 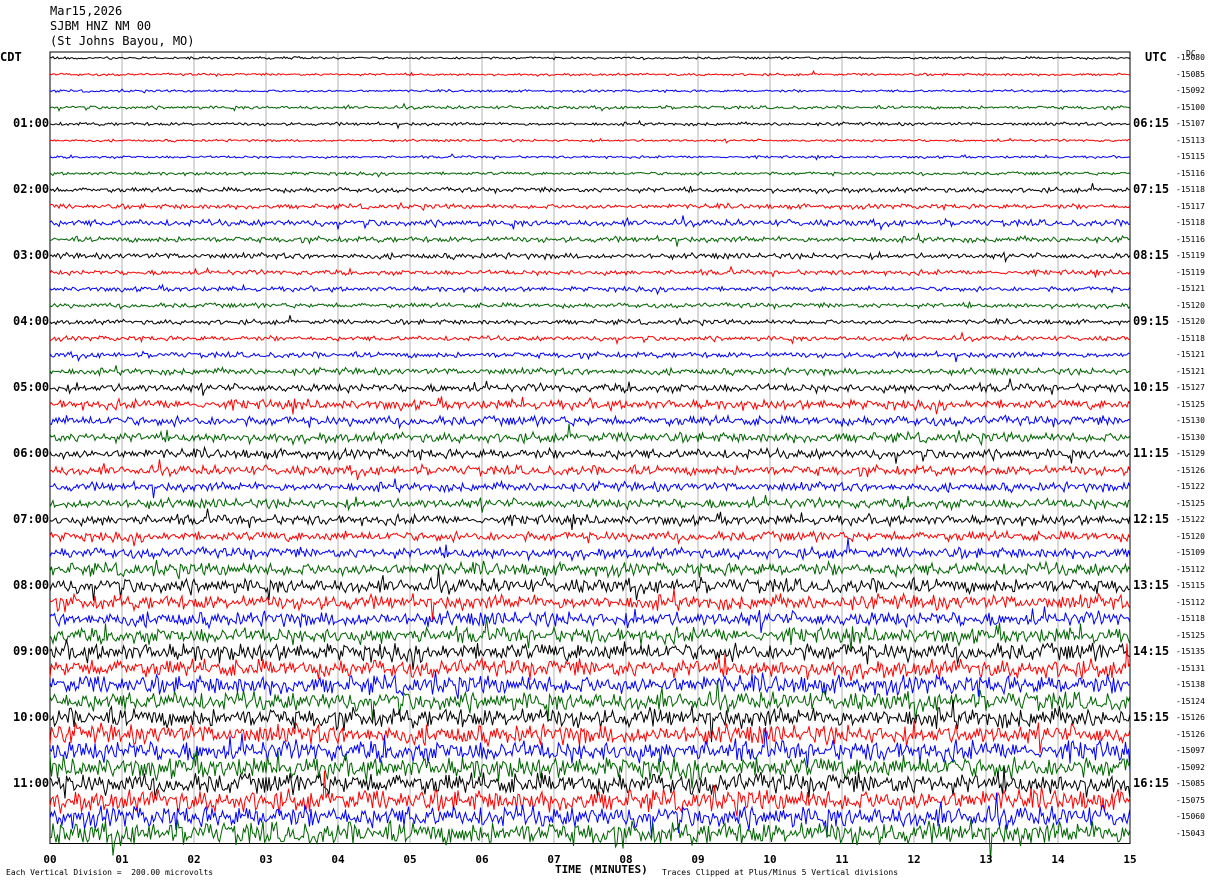 I want to click on dc-offset-label: -15097, so click(x=1190, y=750).